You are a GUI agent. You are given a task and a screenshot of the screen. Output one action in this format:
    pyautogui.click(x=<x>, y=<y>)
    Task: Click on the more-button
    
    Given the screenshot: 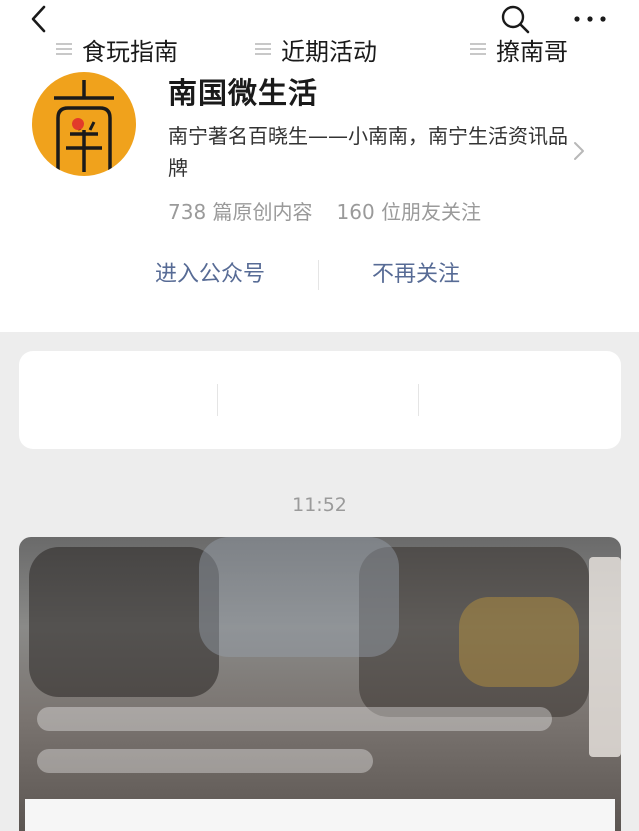 What is the action you would take?
    pyautogui.click(x=590, y=19)
    